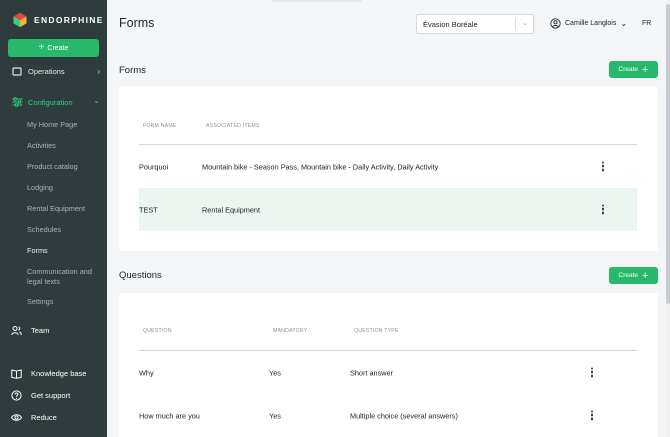 The width and height of the screenshot is (670, 437). Describe the element at coordinates (591, 23) in the screenshot. I see `user-name: Camille Langlois` at that location.